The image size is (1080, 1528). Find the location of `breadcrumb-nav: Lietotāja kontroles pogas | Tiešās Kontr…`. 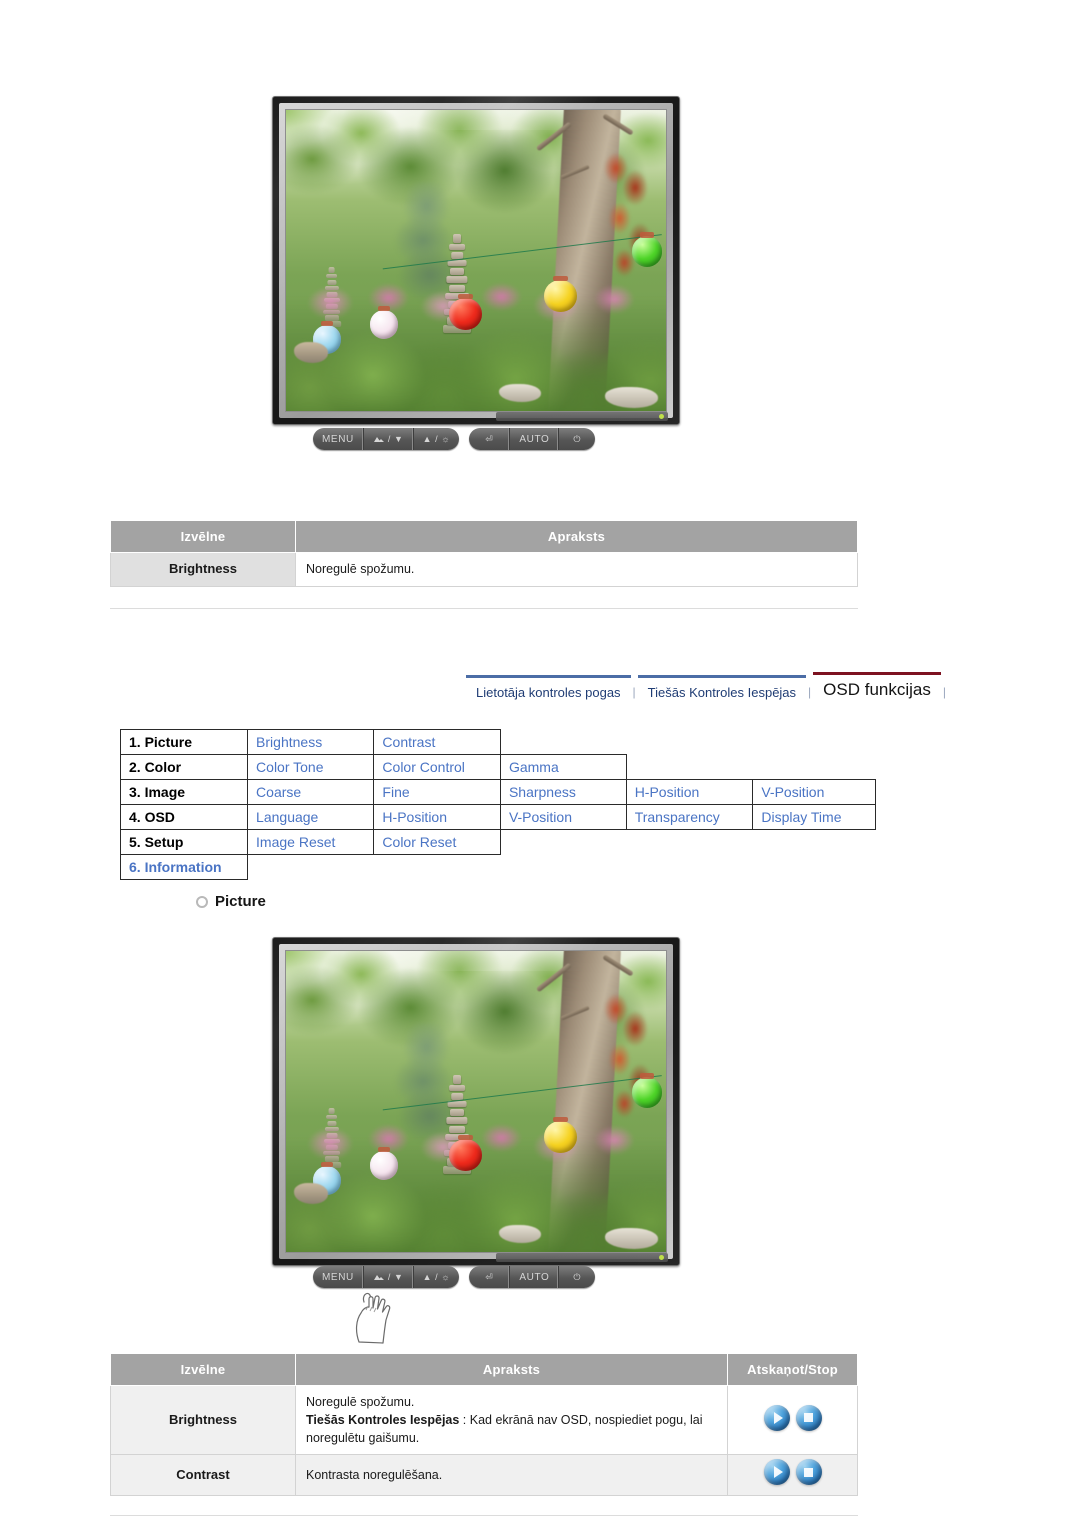

breadcrumb-nav: Lietotāja kontroles pogas | Tiešās Kontr… is located at coordinates (707, 687).